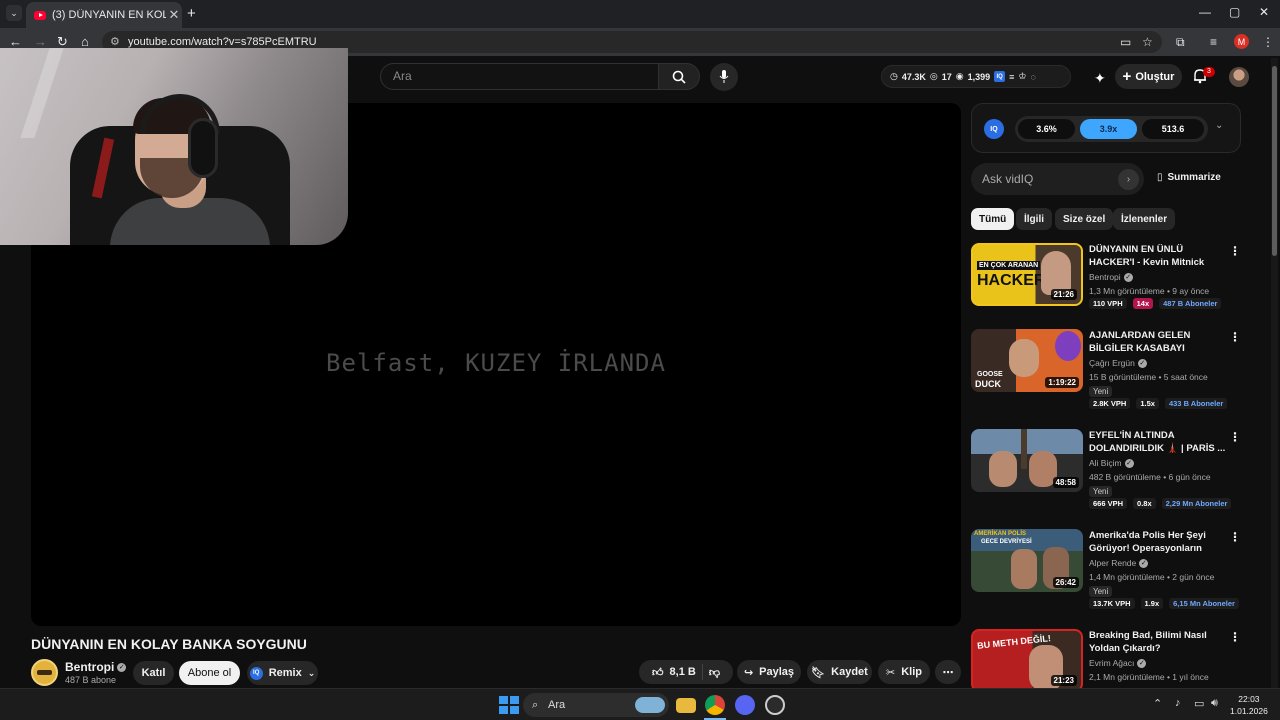 The width and height of the screenshot is (1280, 720). I want to click on rec-channel-name: Çağrı Ergün, so click(1112, 363).